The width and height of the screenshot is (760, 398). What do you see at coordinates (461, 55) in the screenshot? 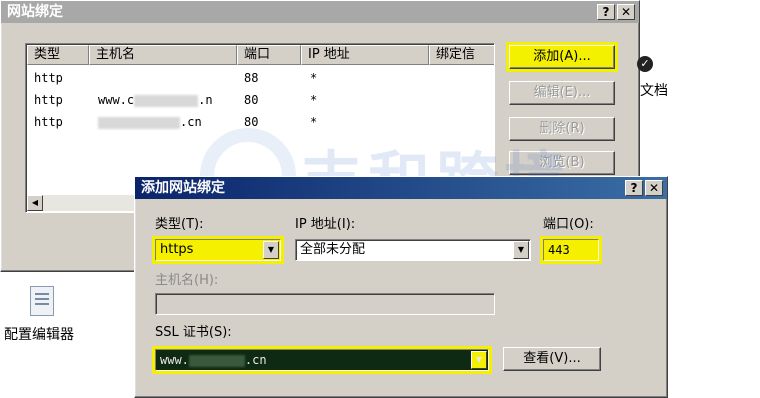
I see `column-header-binding-info: 绑定信` at bounding box center [461, 55].